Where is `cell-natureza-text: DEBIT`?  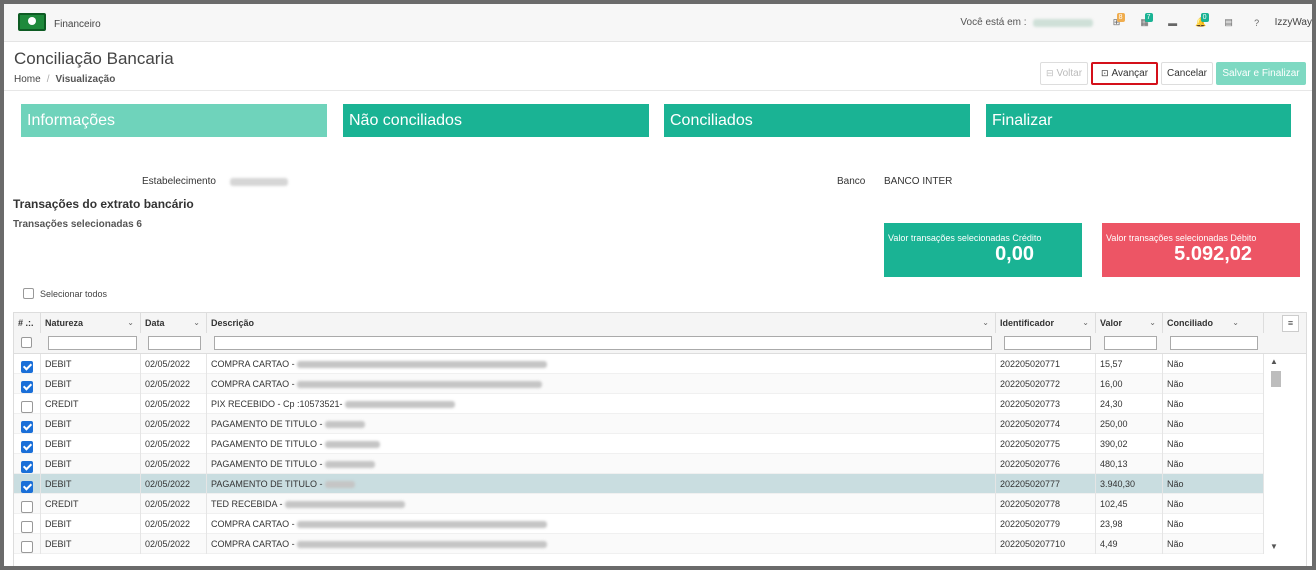
cell-natureza-text: DEBIT is located at coordinates (58, 464).